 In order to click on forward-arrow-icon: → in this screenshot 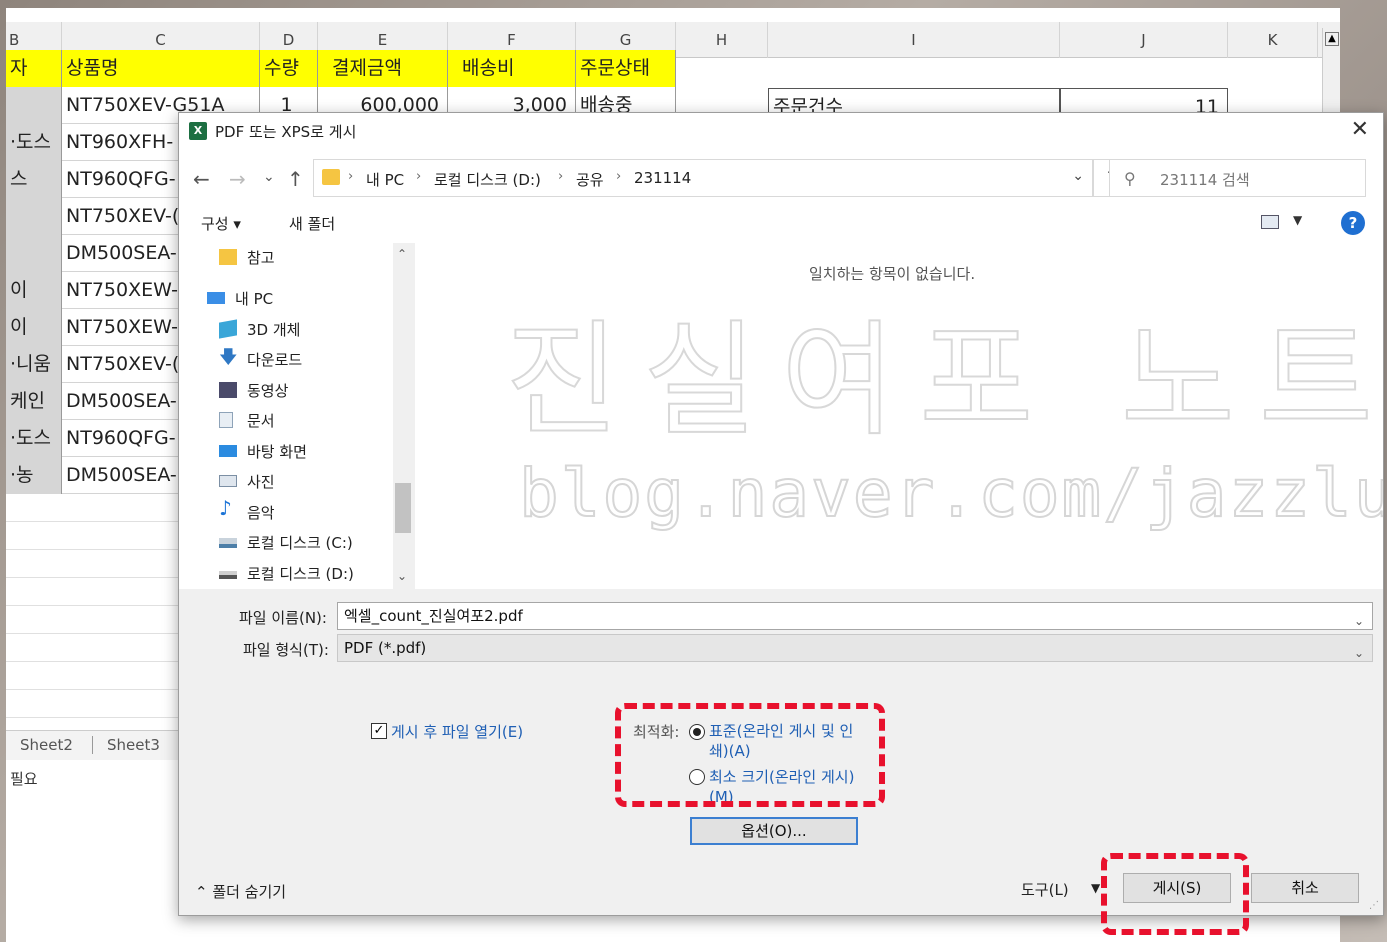, I will do `click(237, 179)`.